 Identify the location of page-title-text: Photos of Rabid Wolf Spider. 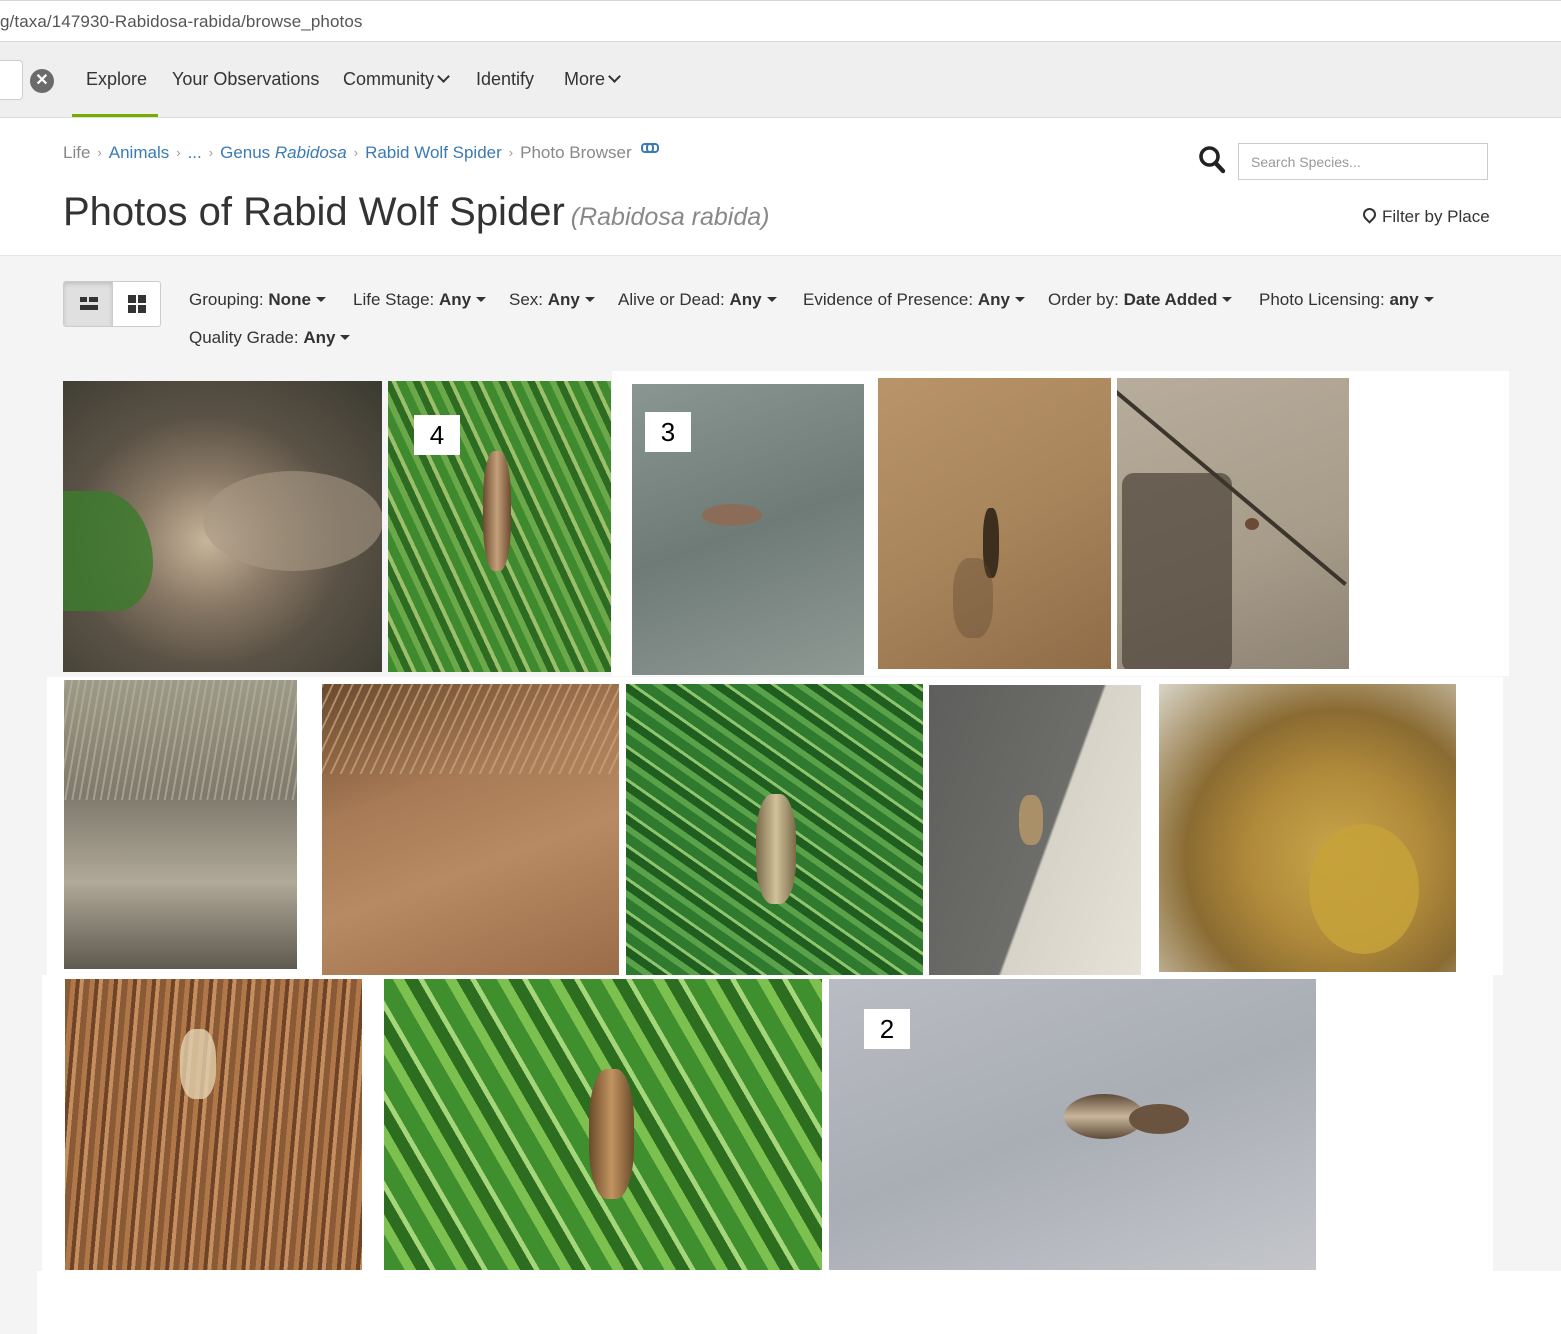
(314, 212).